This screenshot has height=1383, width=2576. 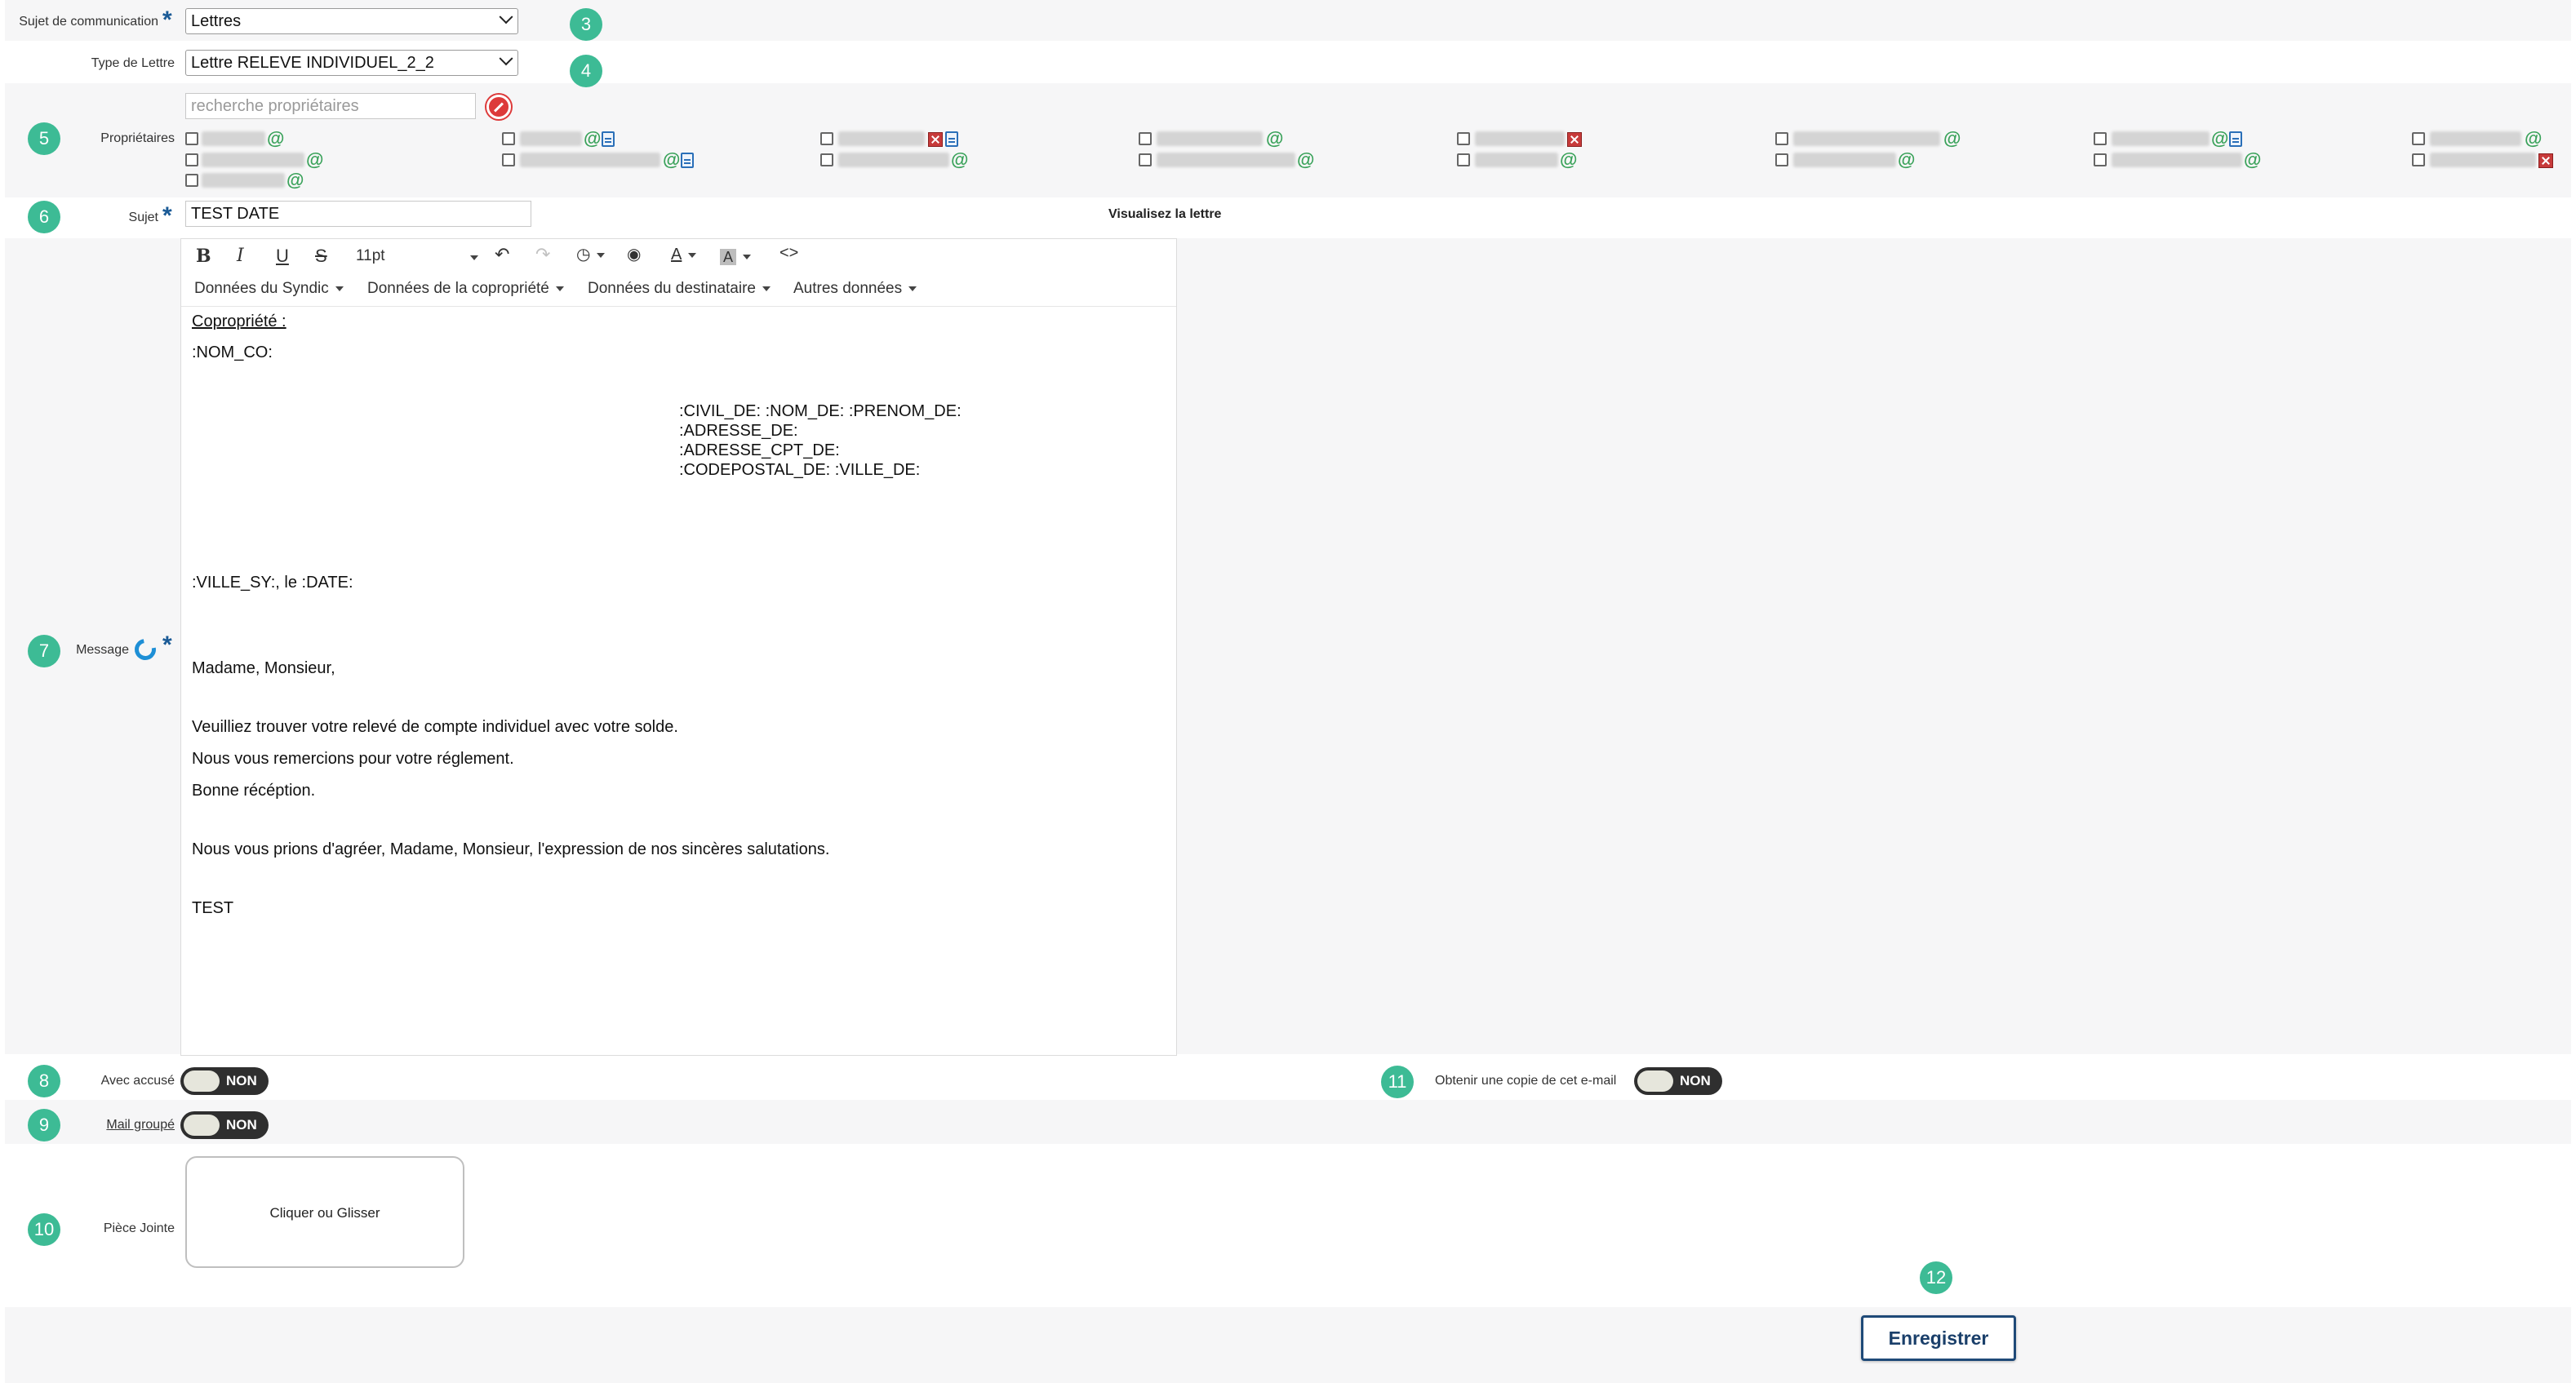 I want to click on attachment-dropzone: Cliquer ou Glisser, so click(x=324, y=1212).